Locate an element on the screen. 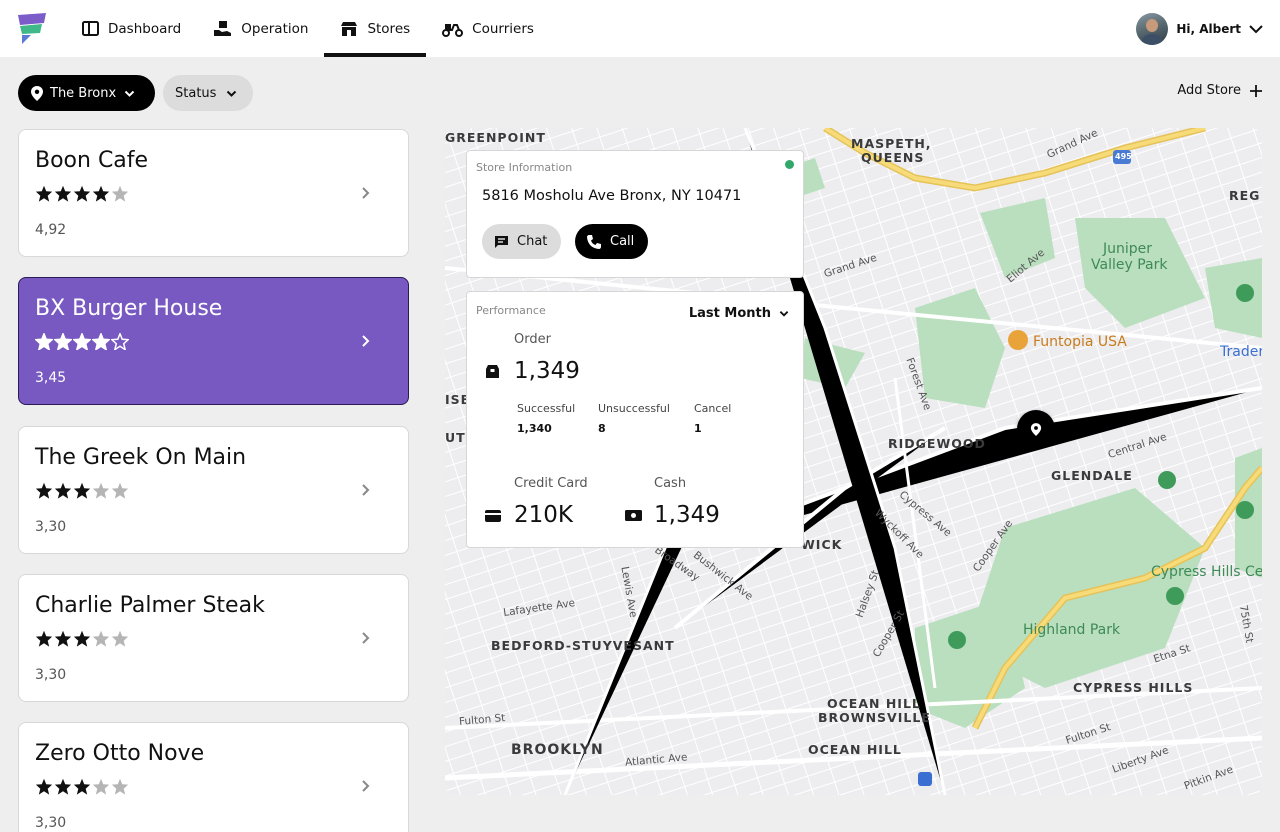 This screenshot has width=1280, height=832. store-name: The Greek On Main is located at coordinates (141, 457).